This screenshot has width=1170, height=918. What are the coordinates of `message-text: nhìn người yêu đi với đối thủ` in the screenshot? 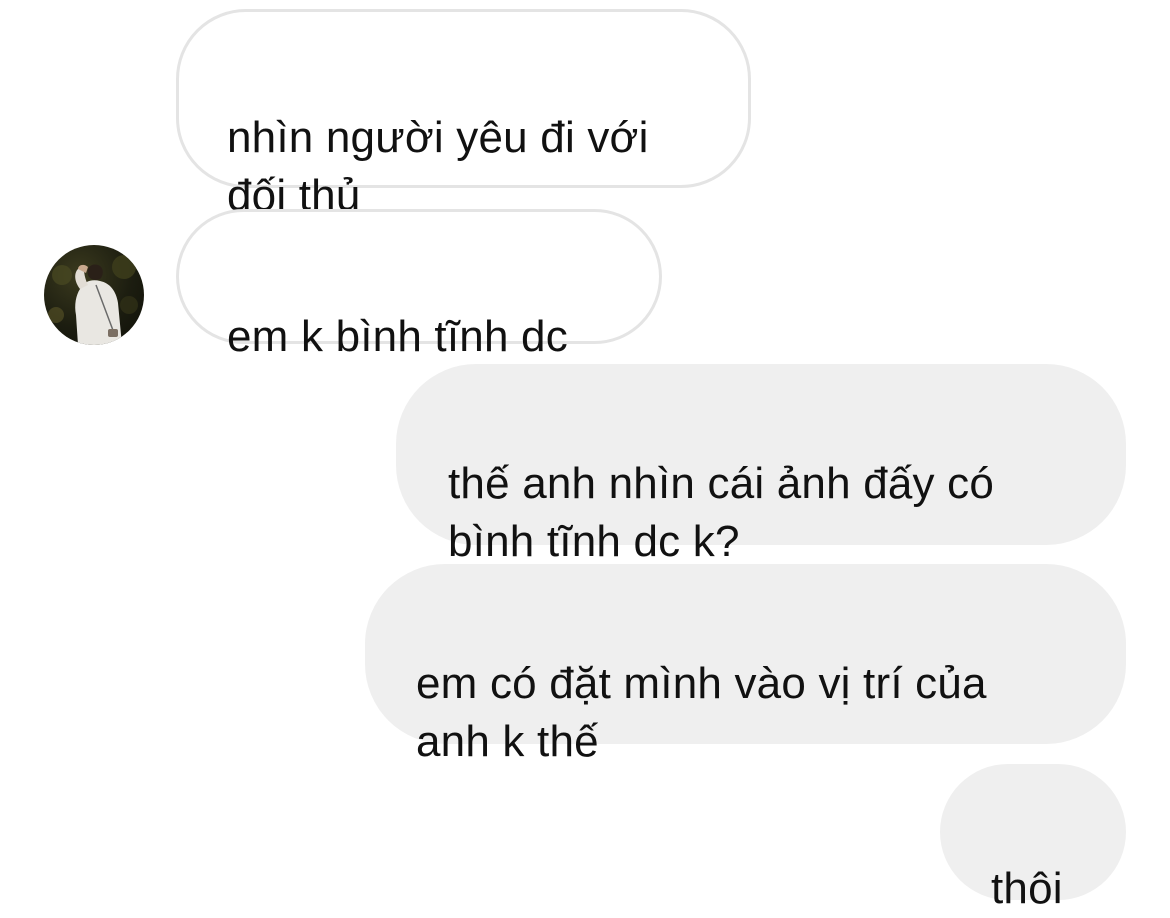 It's located at (438, 166).